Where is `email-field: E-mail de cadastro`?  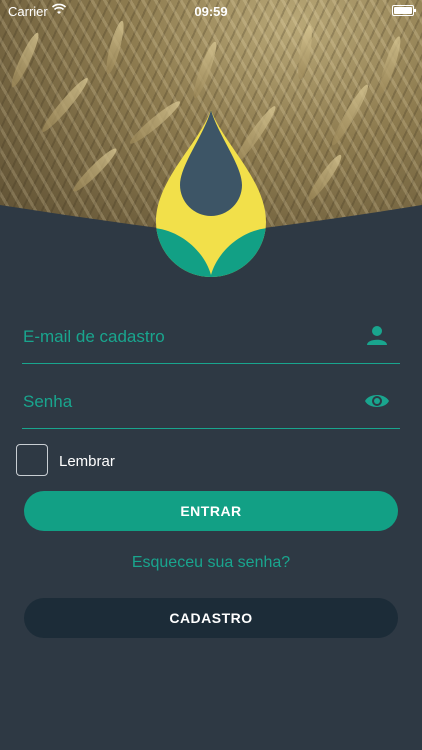 email-field: E-mail de cadastro is located at coordinates (211, 333).